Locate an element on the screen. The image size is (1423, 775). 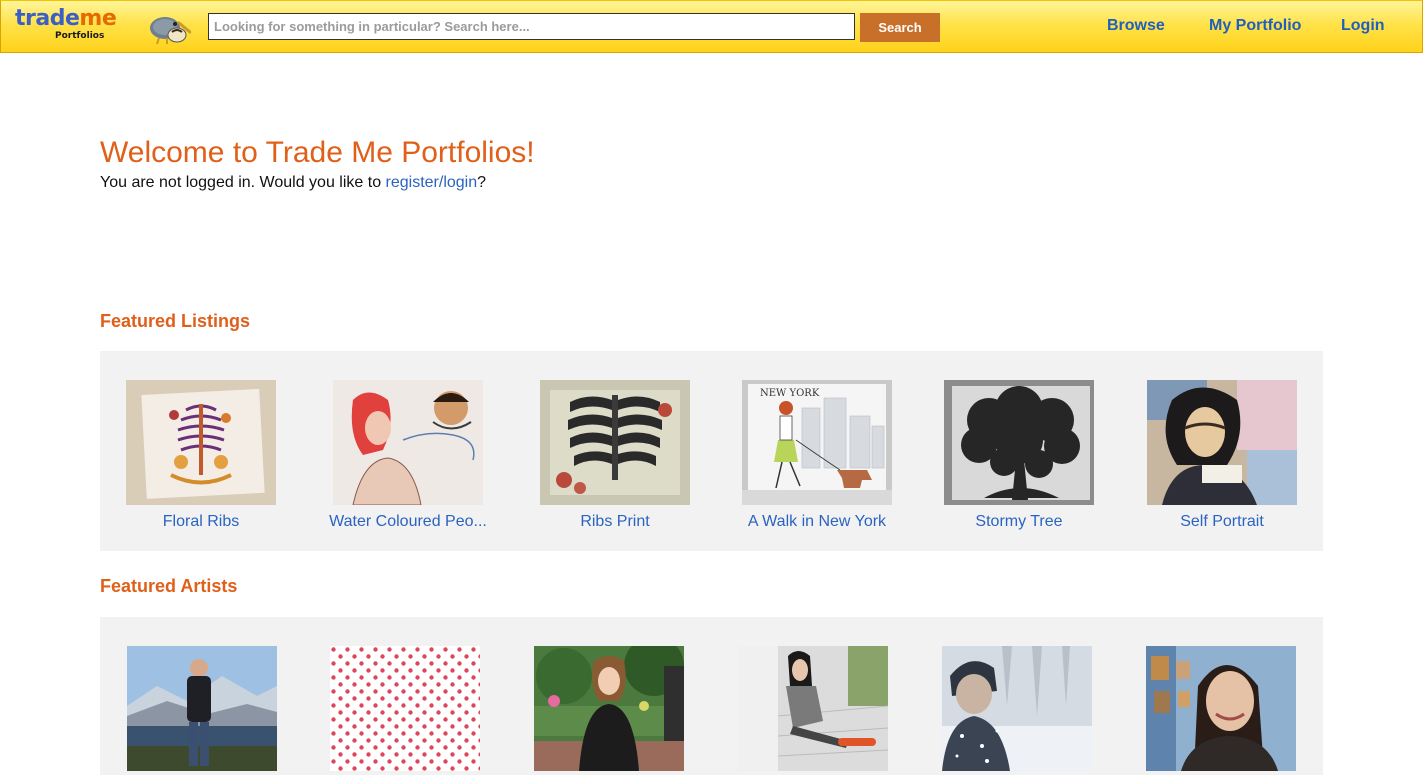
logo-word-trade: trade is located at coordinates (47, 18).